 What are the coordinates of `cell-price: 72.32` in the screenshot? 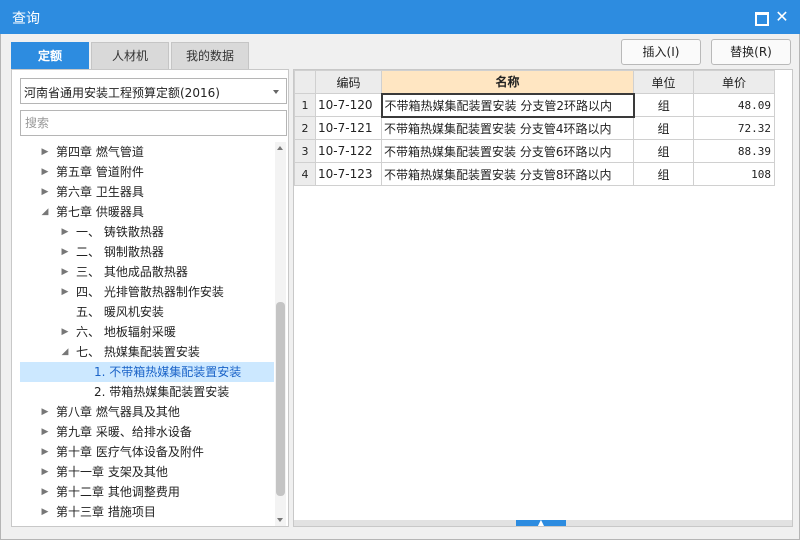 It's located at (734, 128).